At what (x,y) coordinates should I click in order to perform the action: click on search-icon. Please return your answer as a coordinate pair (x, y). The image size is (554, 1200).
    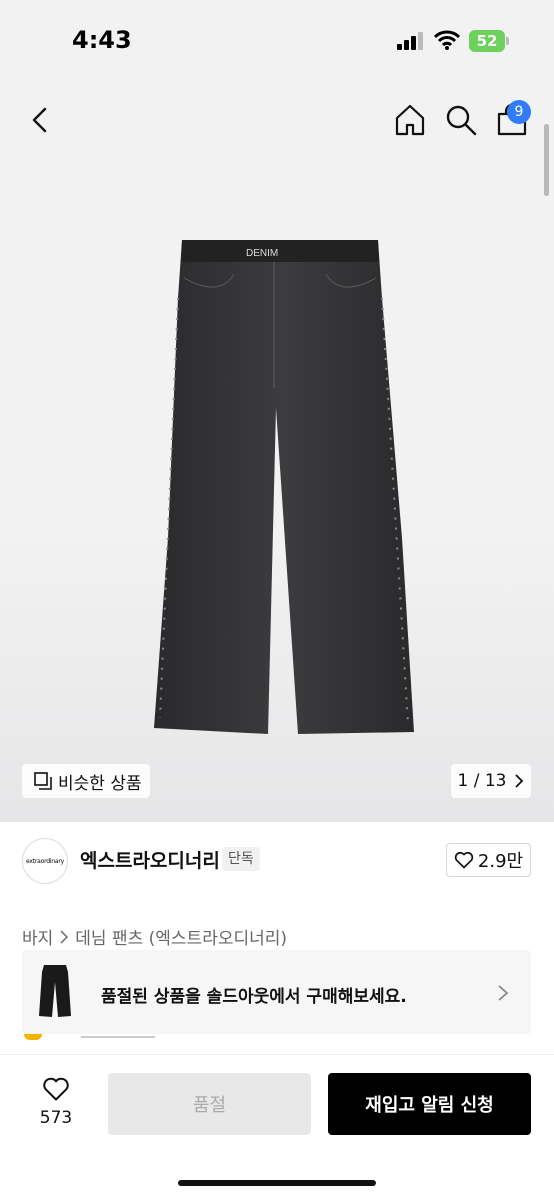
    Looking at the image, I should click on (461, 120).